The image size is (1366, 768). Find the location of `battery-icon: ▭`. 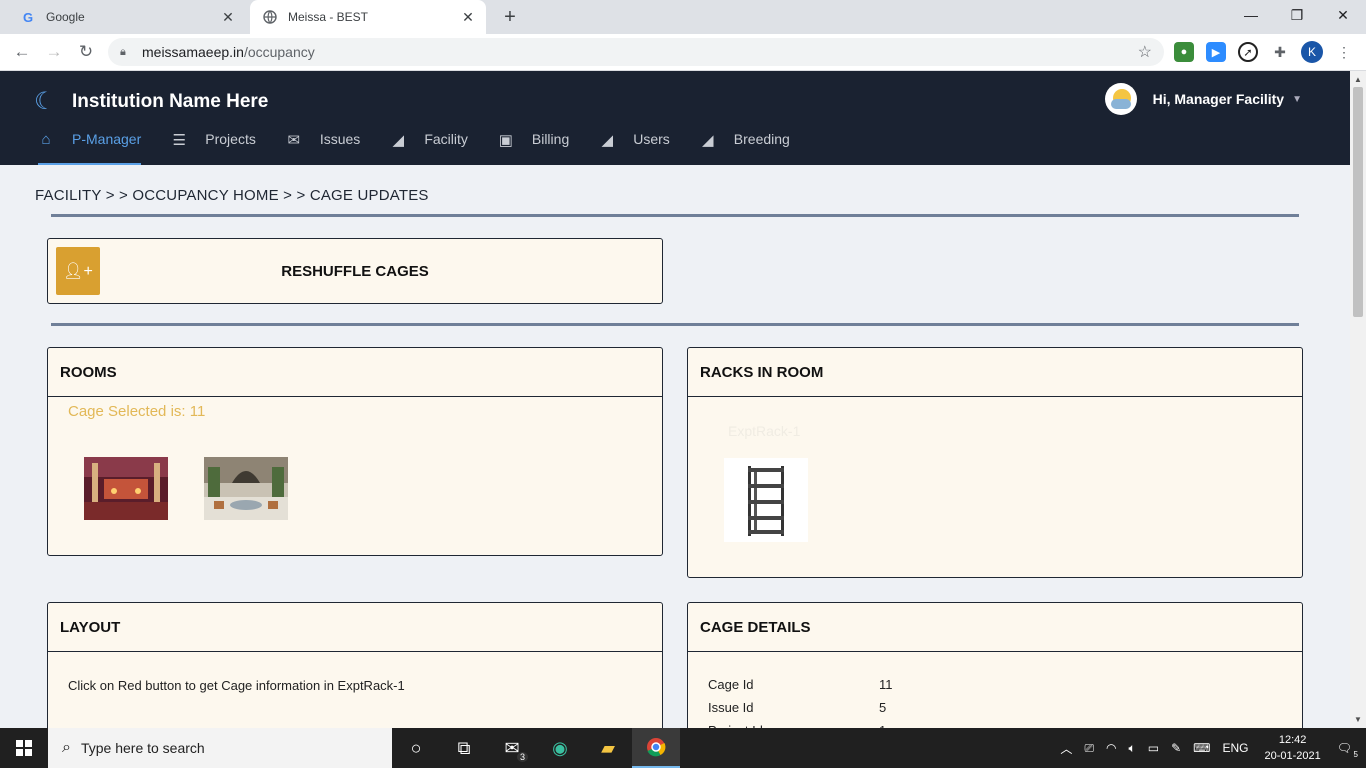

battery-icon: ▭ is located at coordinates (1153, 748).